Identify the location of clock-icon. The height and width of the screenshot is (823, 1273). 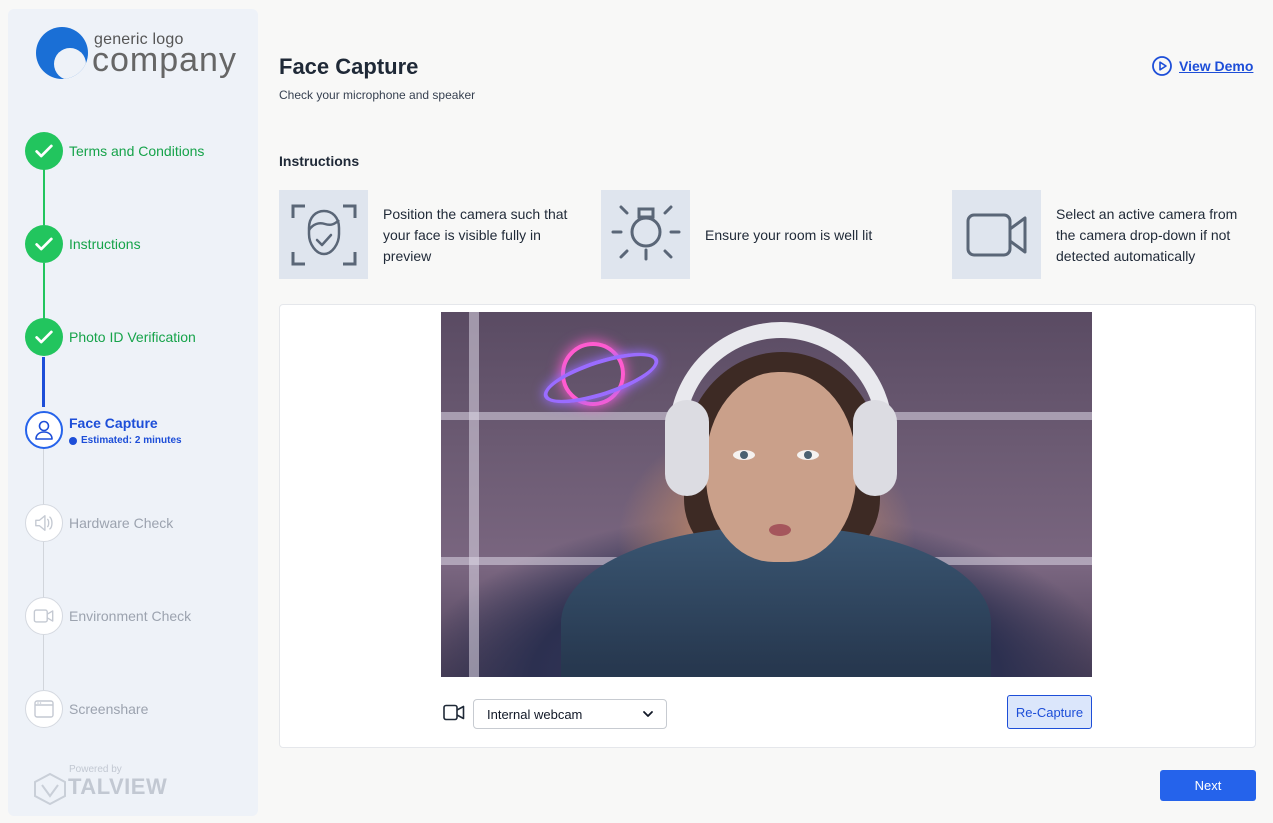
(73, 440).